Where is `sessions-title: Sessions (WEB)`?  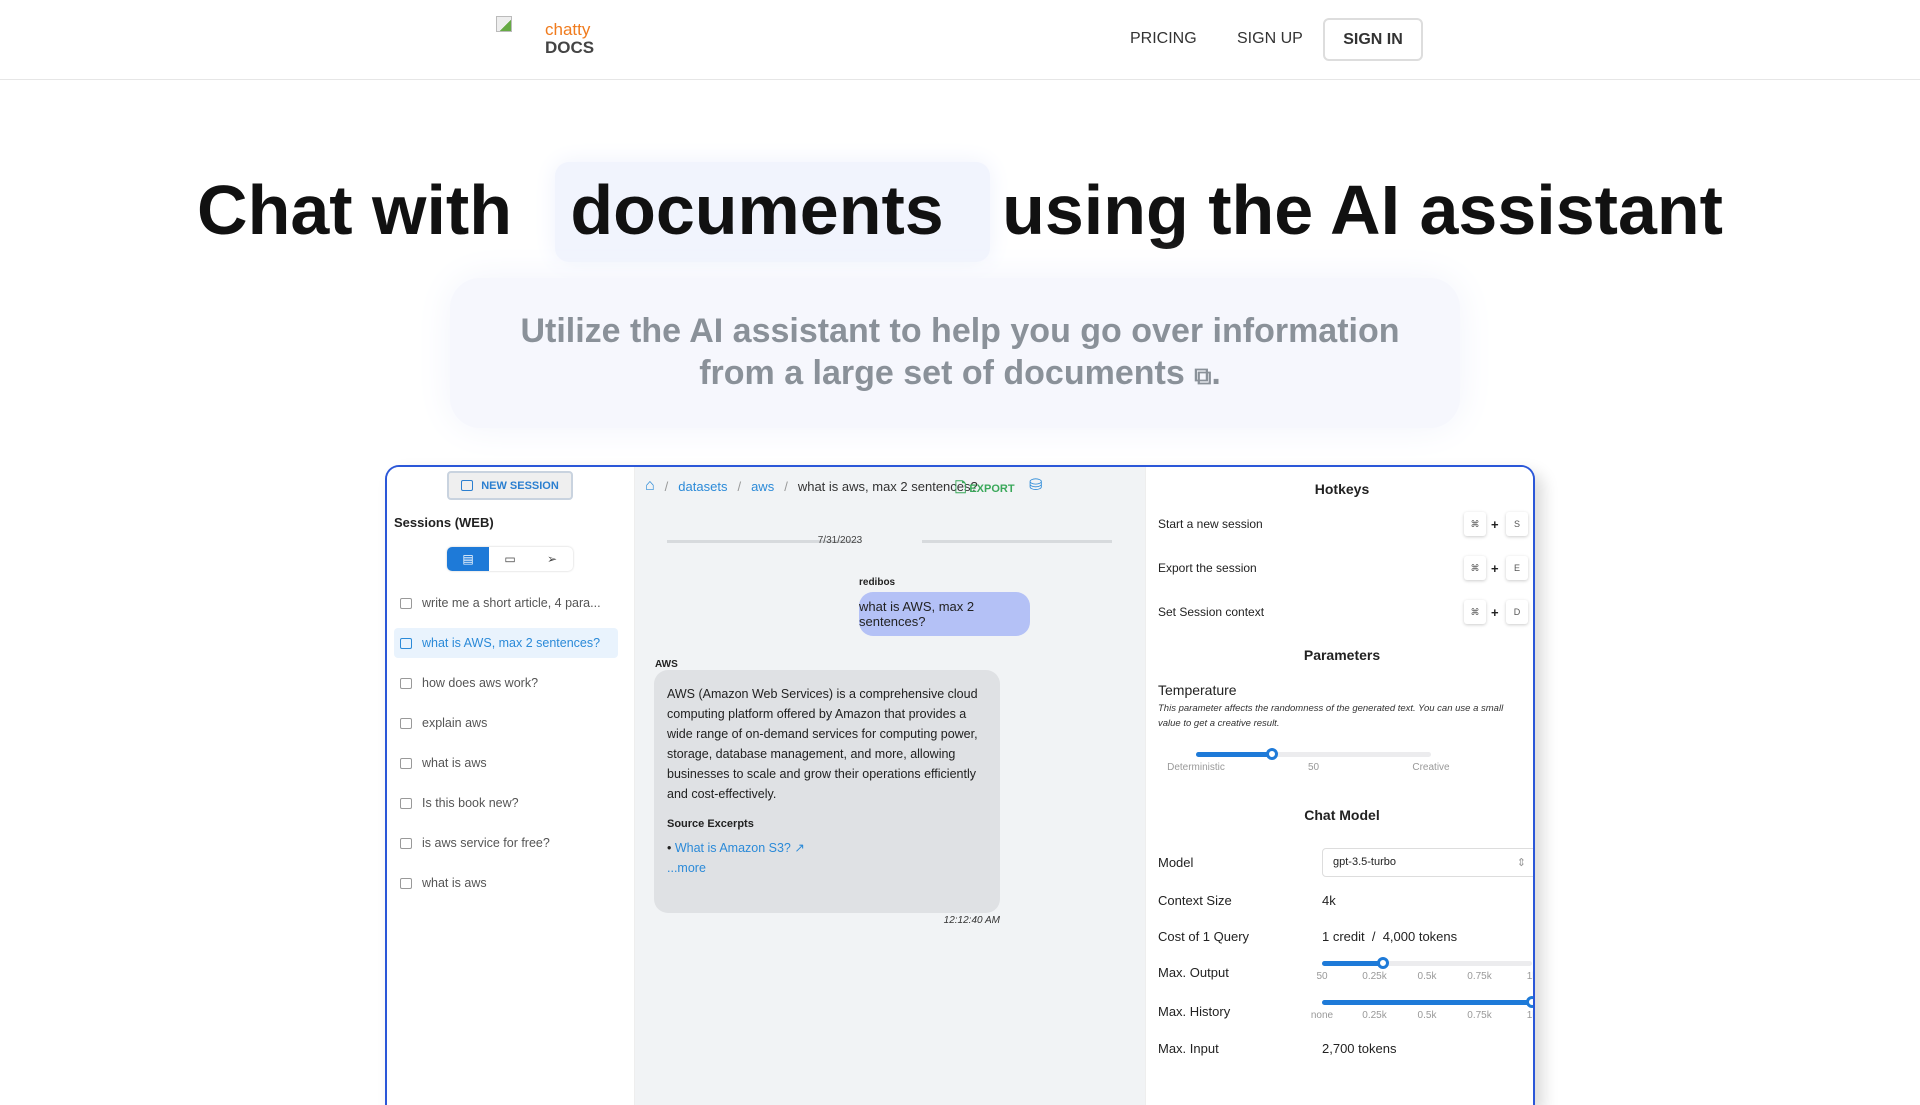
sessions-title: Sessions (WEB) is located at coordinates (444, 522).